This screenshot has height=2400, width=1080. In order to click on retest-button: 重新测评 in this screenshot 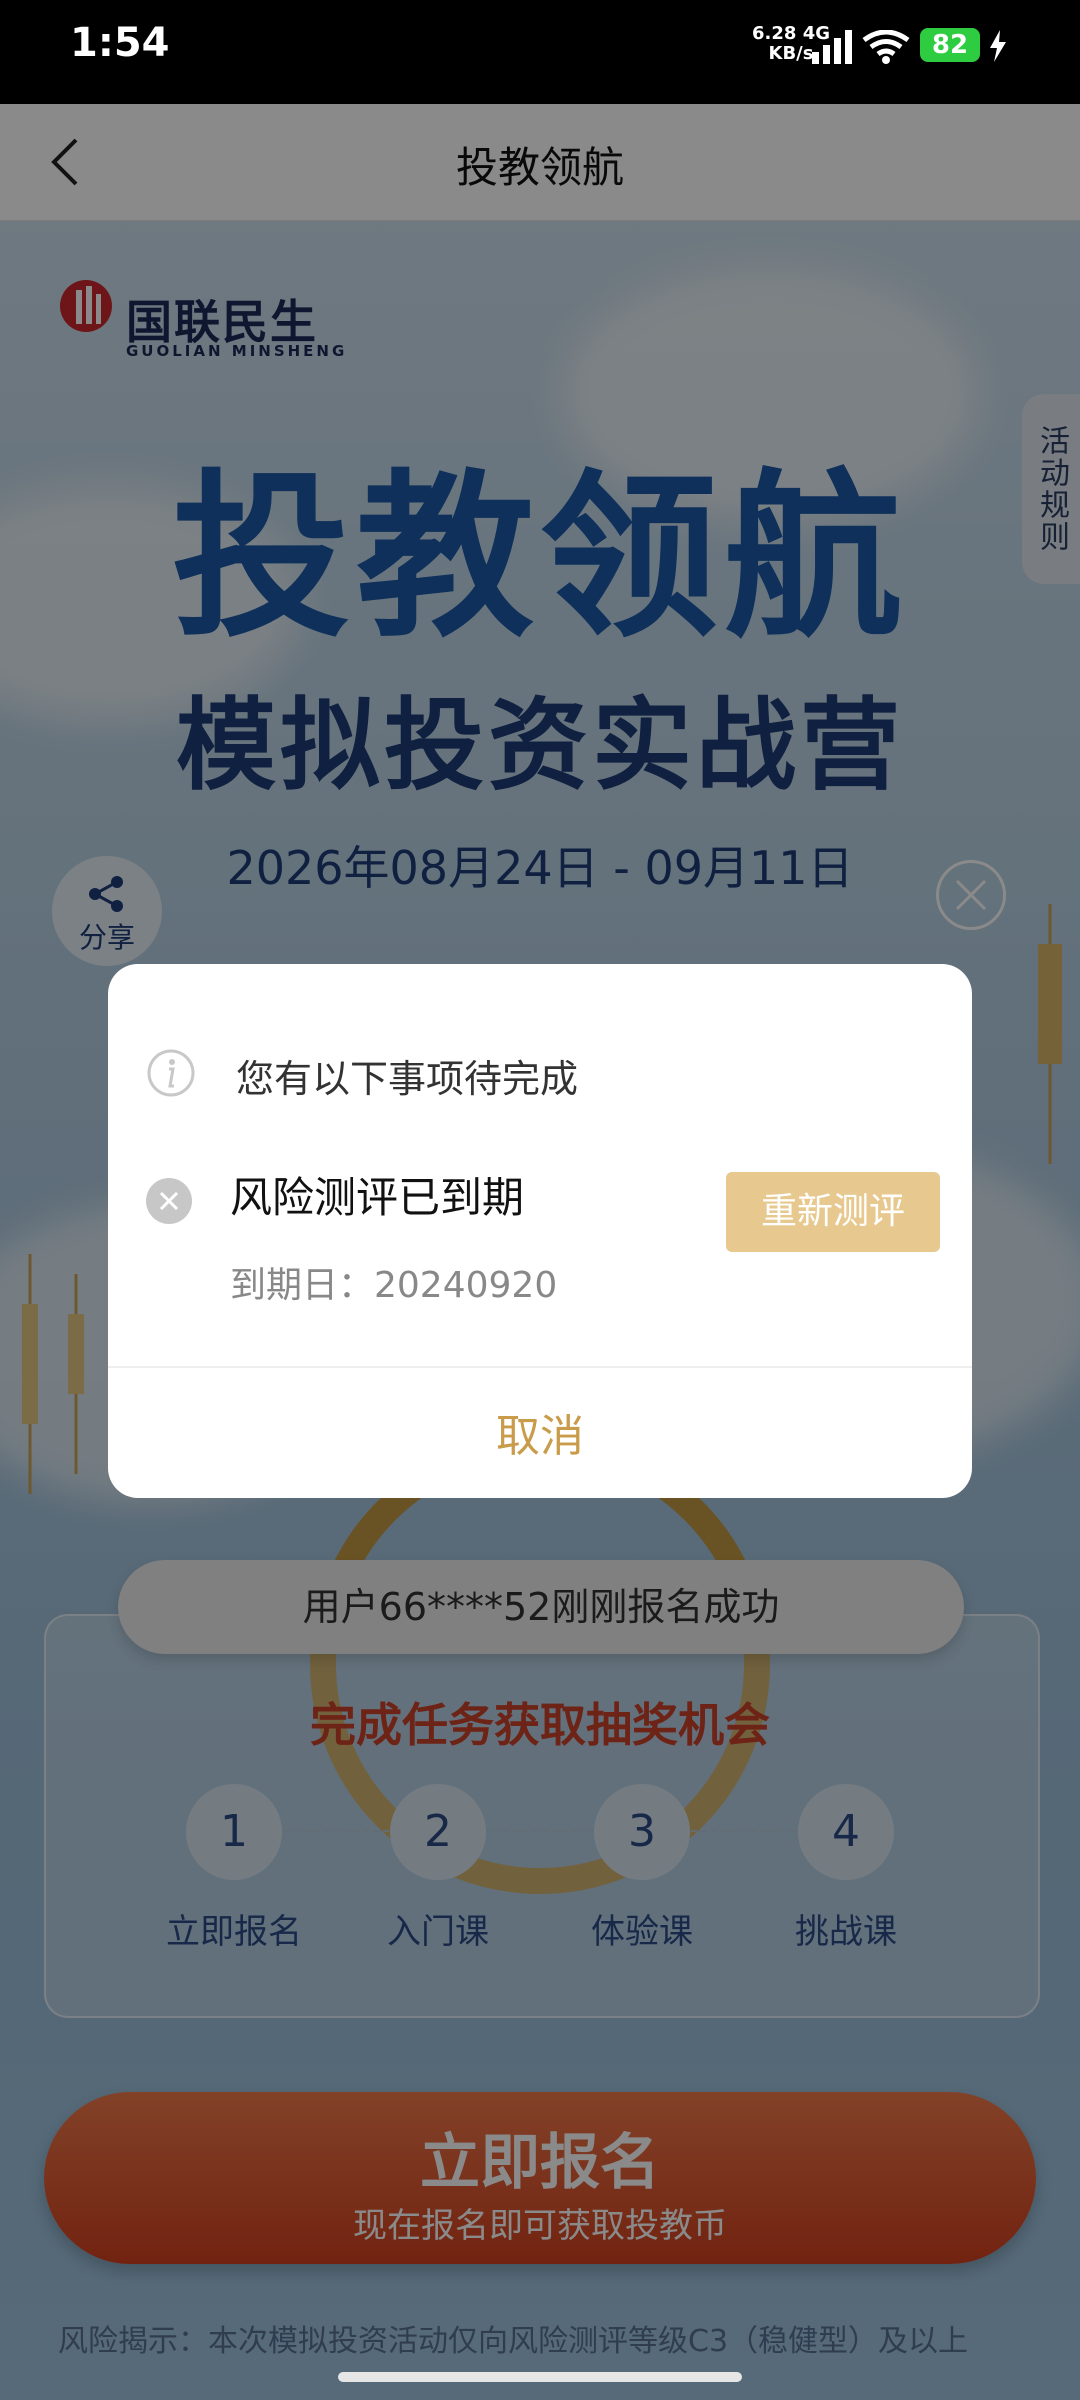, I will do `click(833, 1212)`.